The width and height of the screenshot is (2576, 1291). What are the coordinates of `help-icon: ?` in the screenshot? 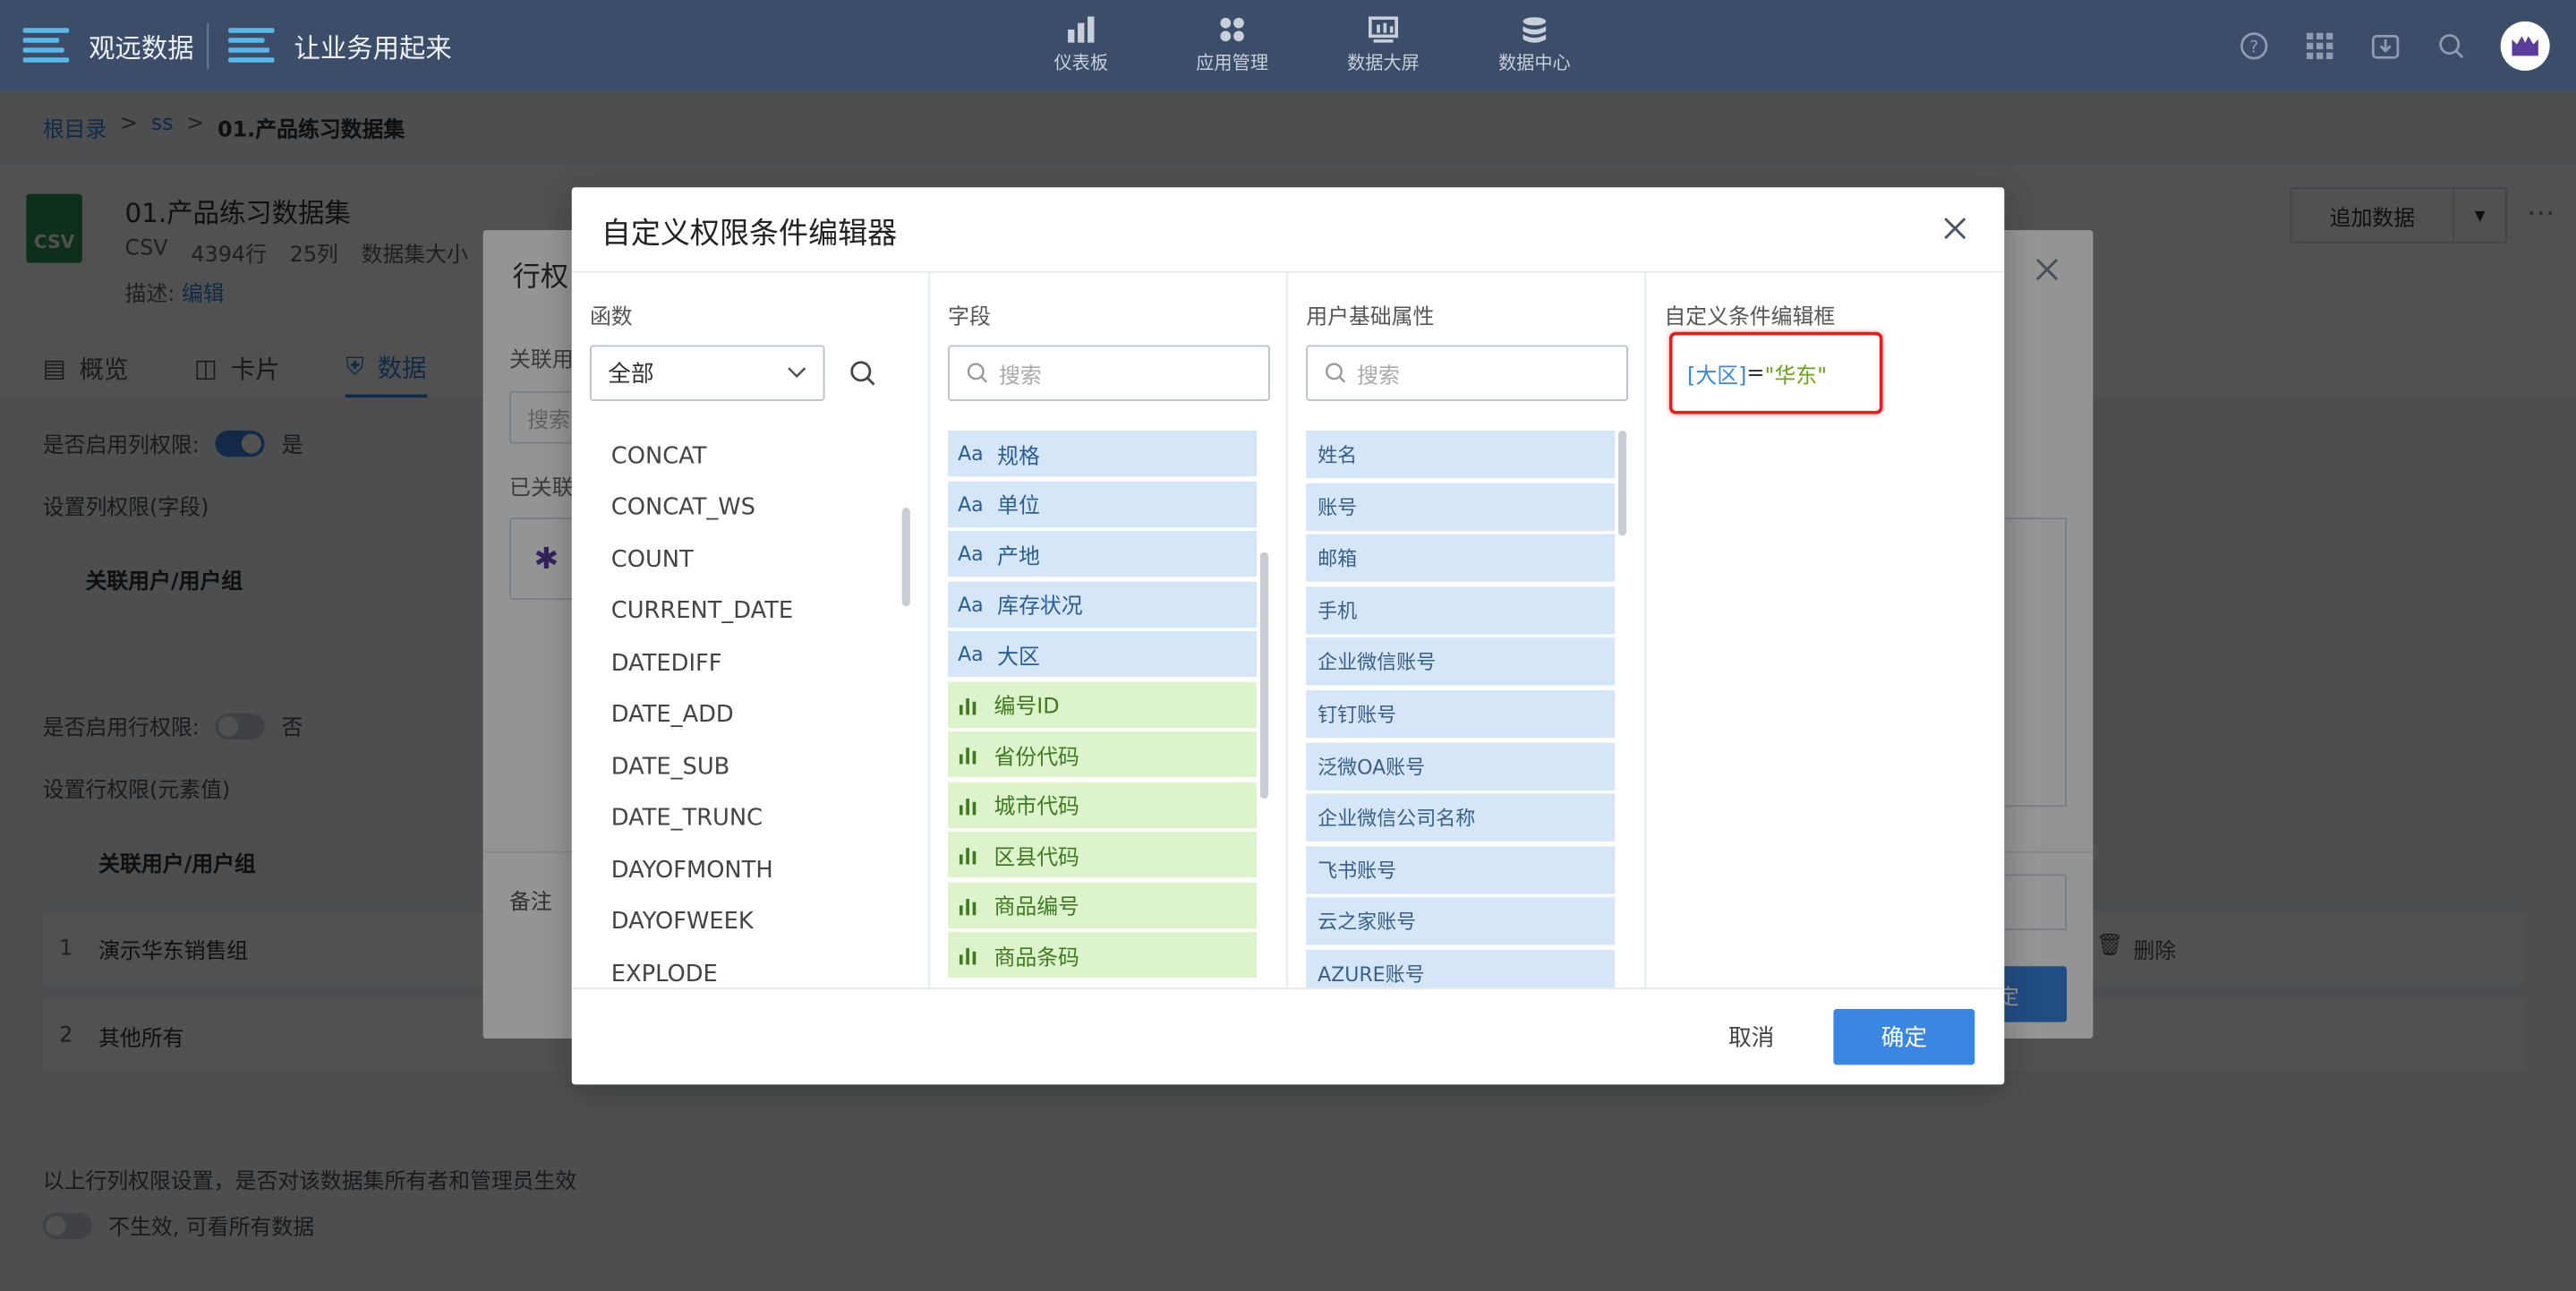 It's located at (2254, 45).